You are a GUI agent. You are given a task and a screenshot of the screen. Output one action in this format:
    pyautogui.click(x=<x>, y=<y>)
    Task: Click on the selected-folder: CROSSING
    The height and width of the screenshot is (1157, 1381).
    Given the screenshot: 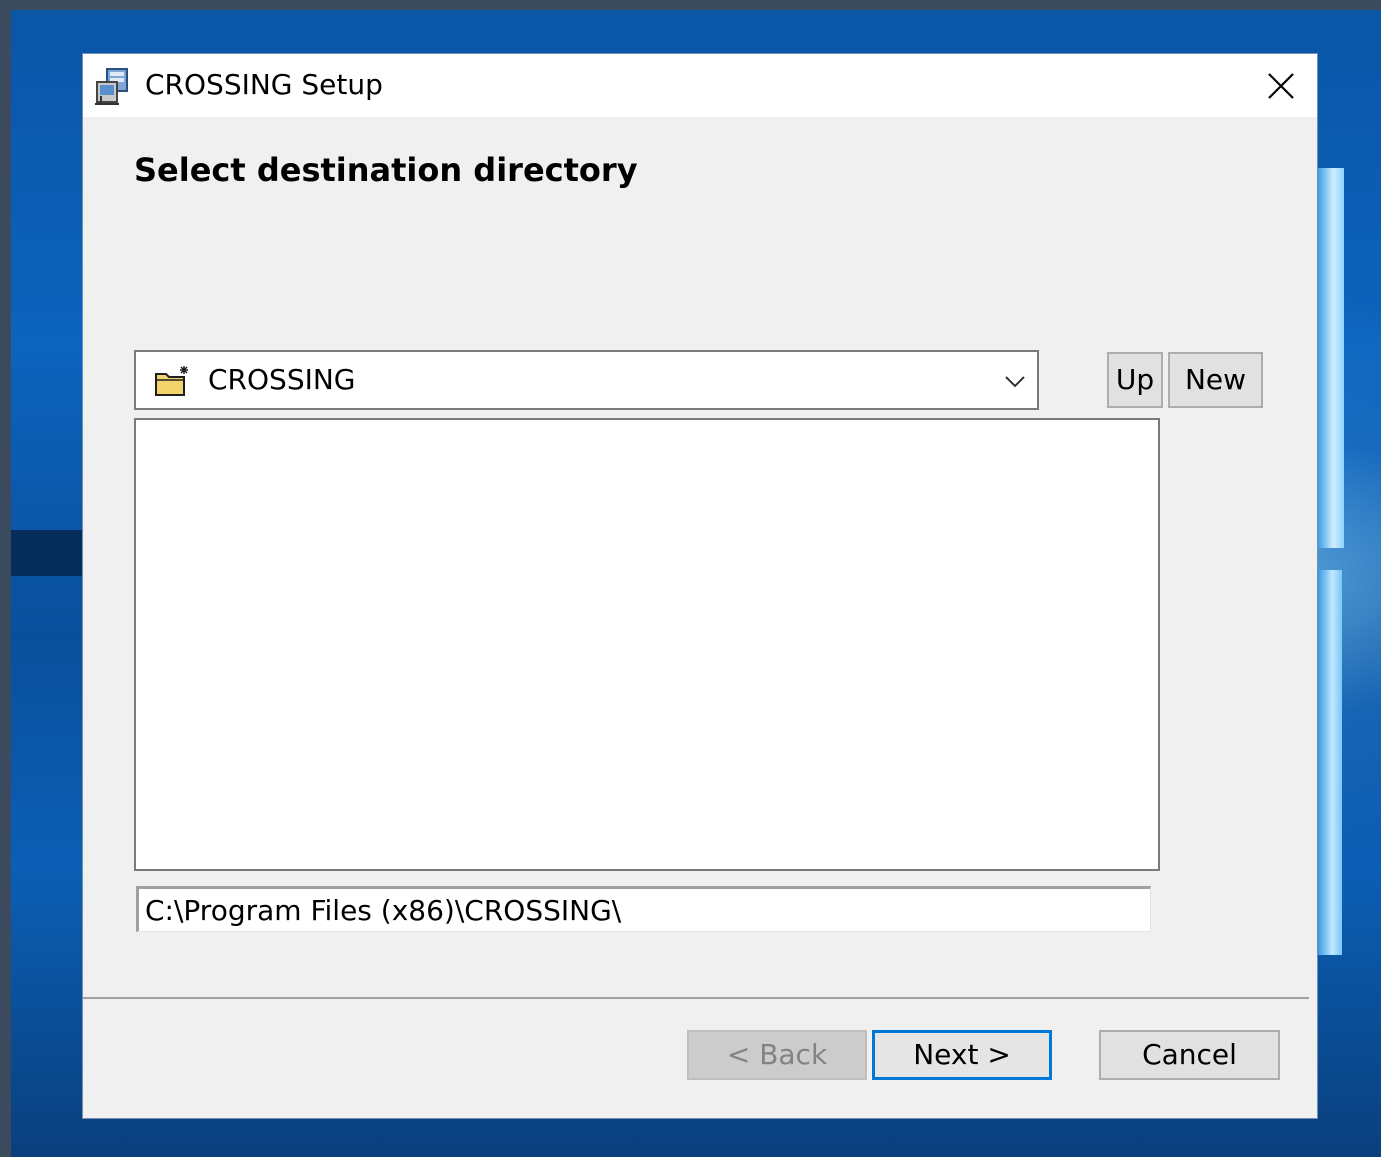 What is the action you would take?
    pyautogui.click(x=282, y=379)
    